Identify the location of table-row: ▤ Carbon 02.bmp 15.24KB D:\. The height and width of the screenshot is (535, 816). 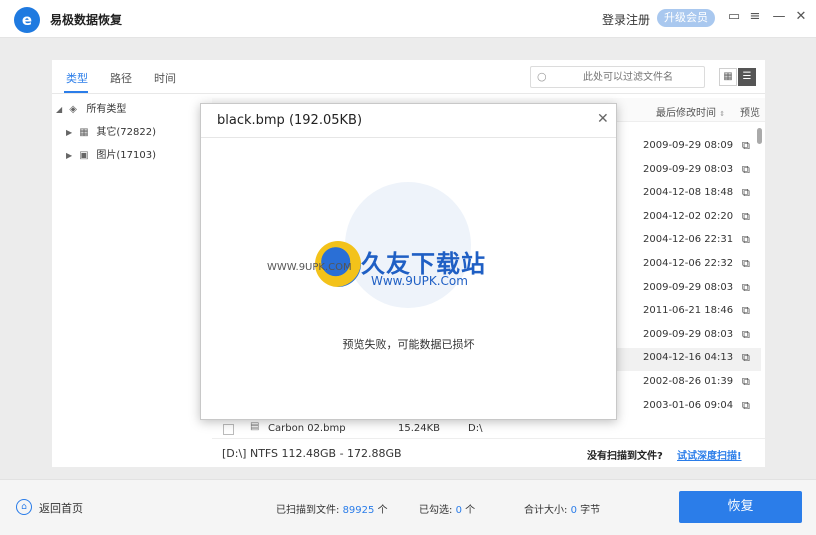
(482, 429).